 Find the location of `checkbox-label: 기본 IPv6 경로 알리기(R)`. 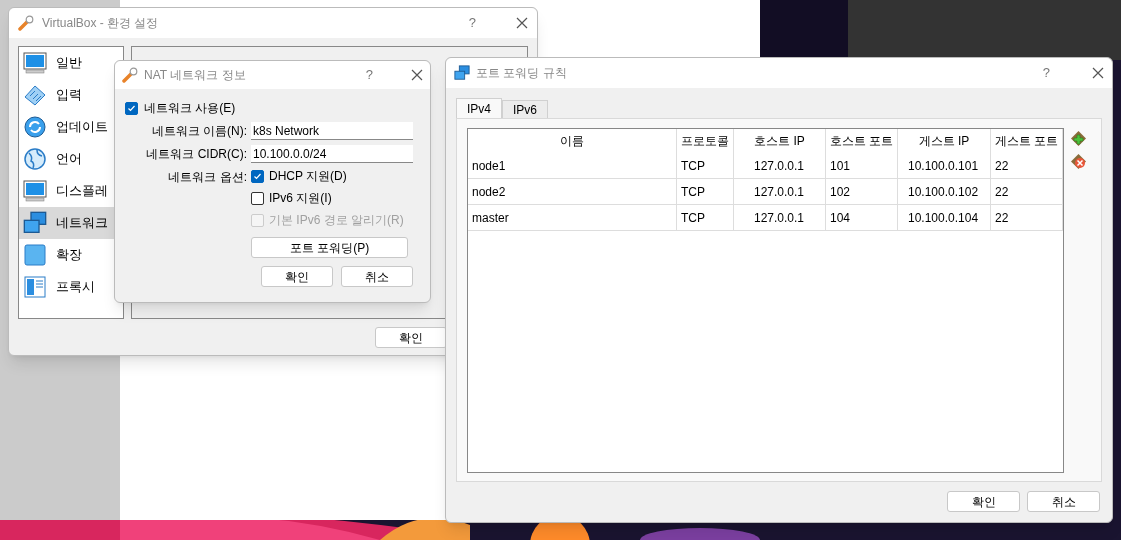

checkbox-label: 기본 IPv6 경로 알리기(R) is located at coordinates (336, 220).